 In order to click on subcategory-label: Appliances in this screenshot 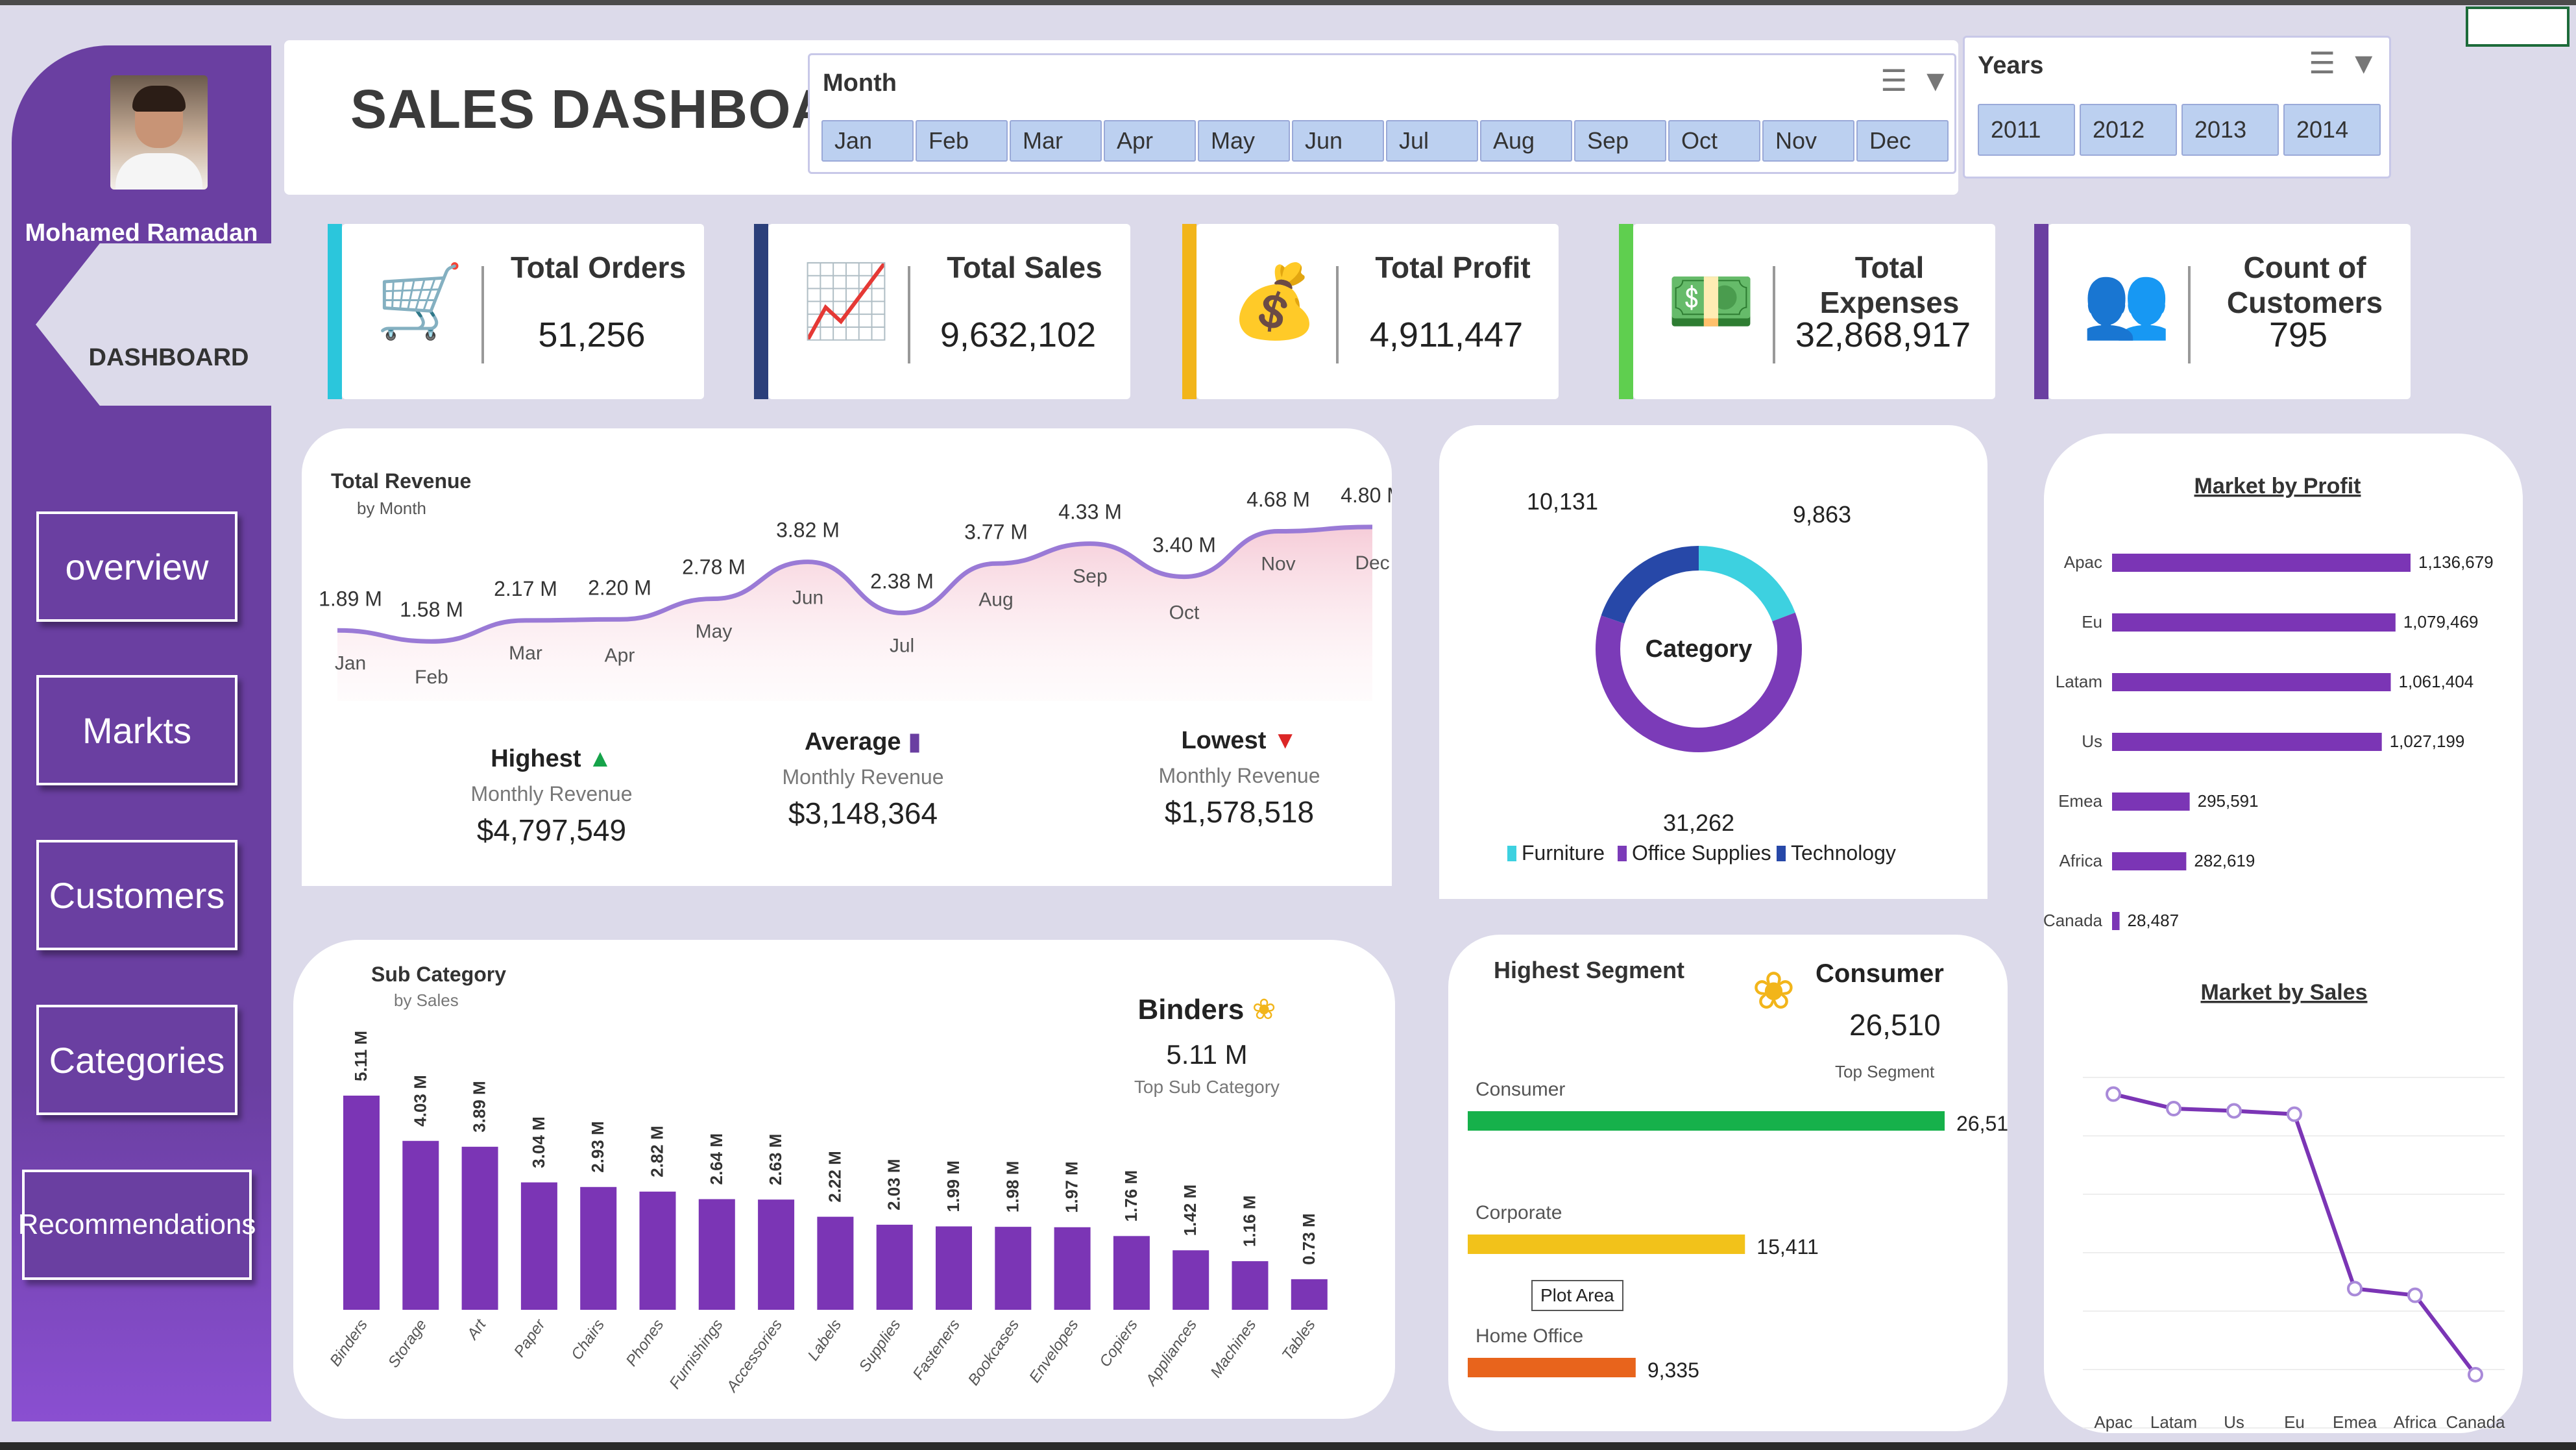, I will do `click(1171, 1353)`.